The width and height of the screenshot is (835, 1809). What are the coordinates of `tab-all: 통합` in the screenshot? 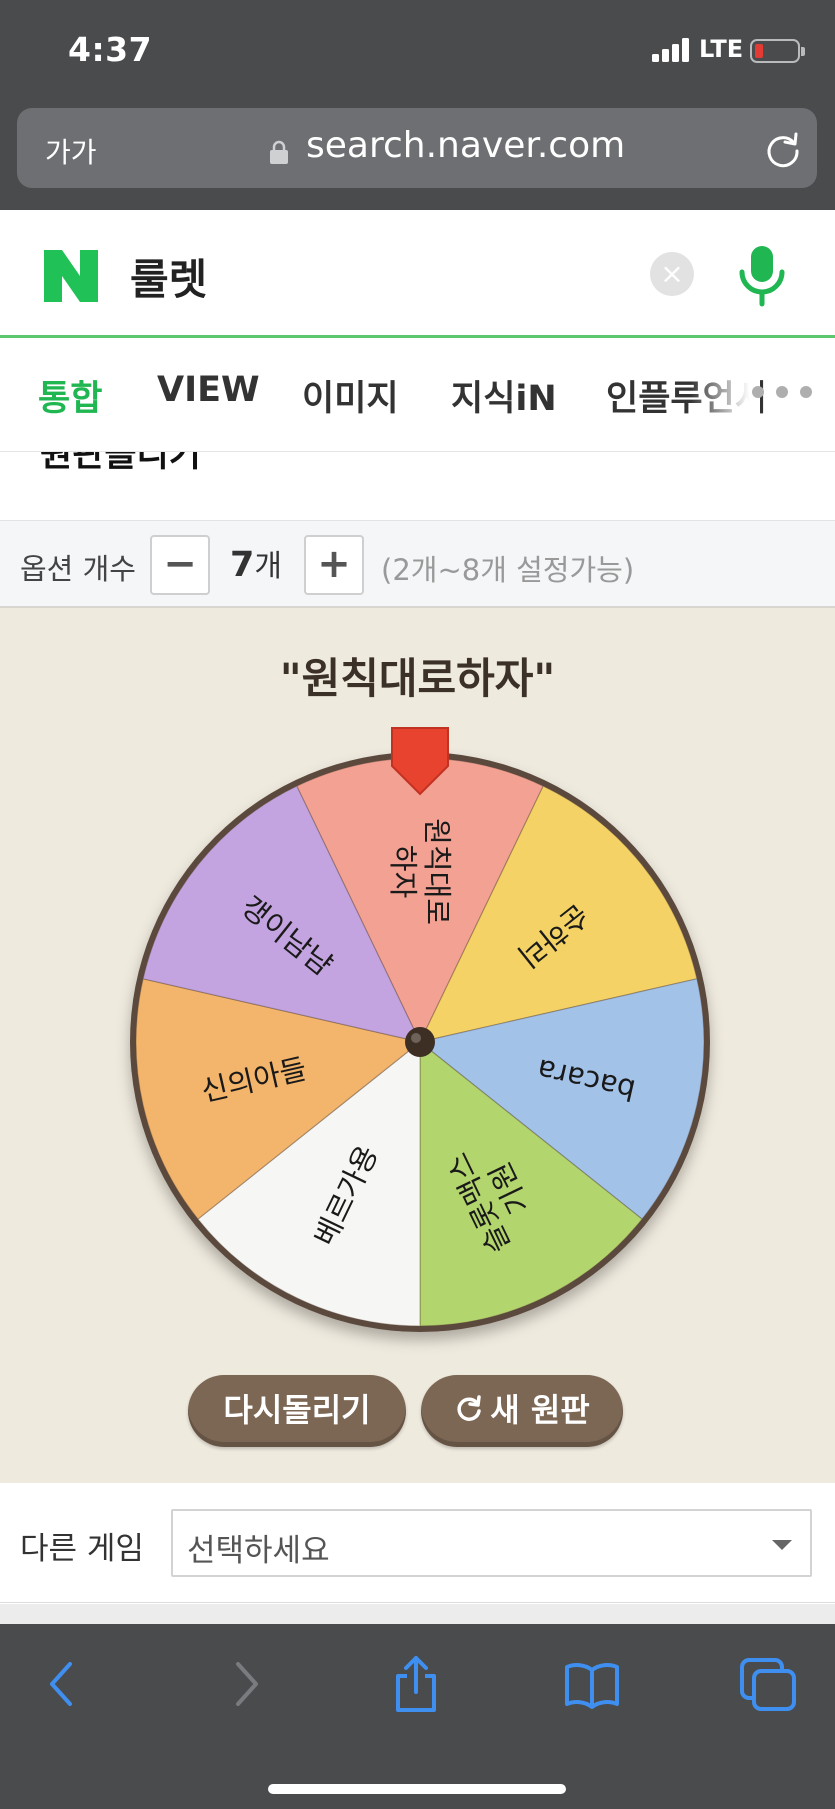 It's located at (70, 395).